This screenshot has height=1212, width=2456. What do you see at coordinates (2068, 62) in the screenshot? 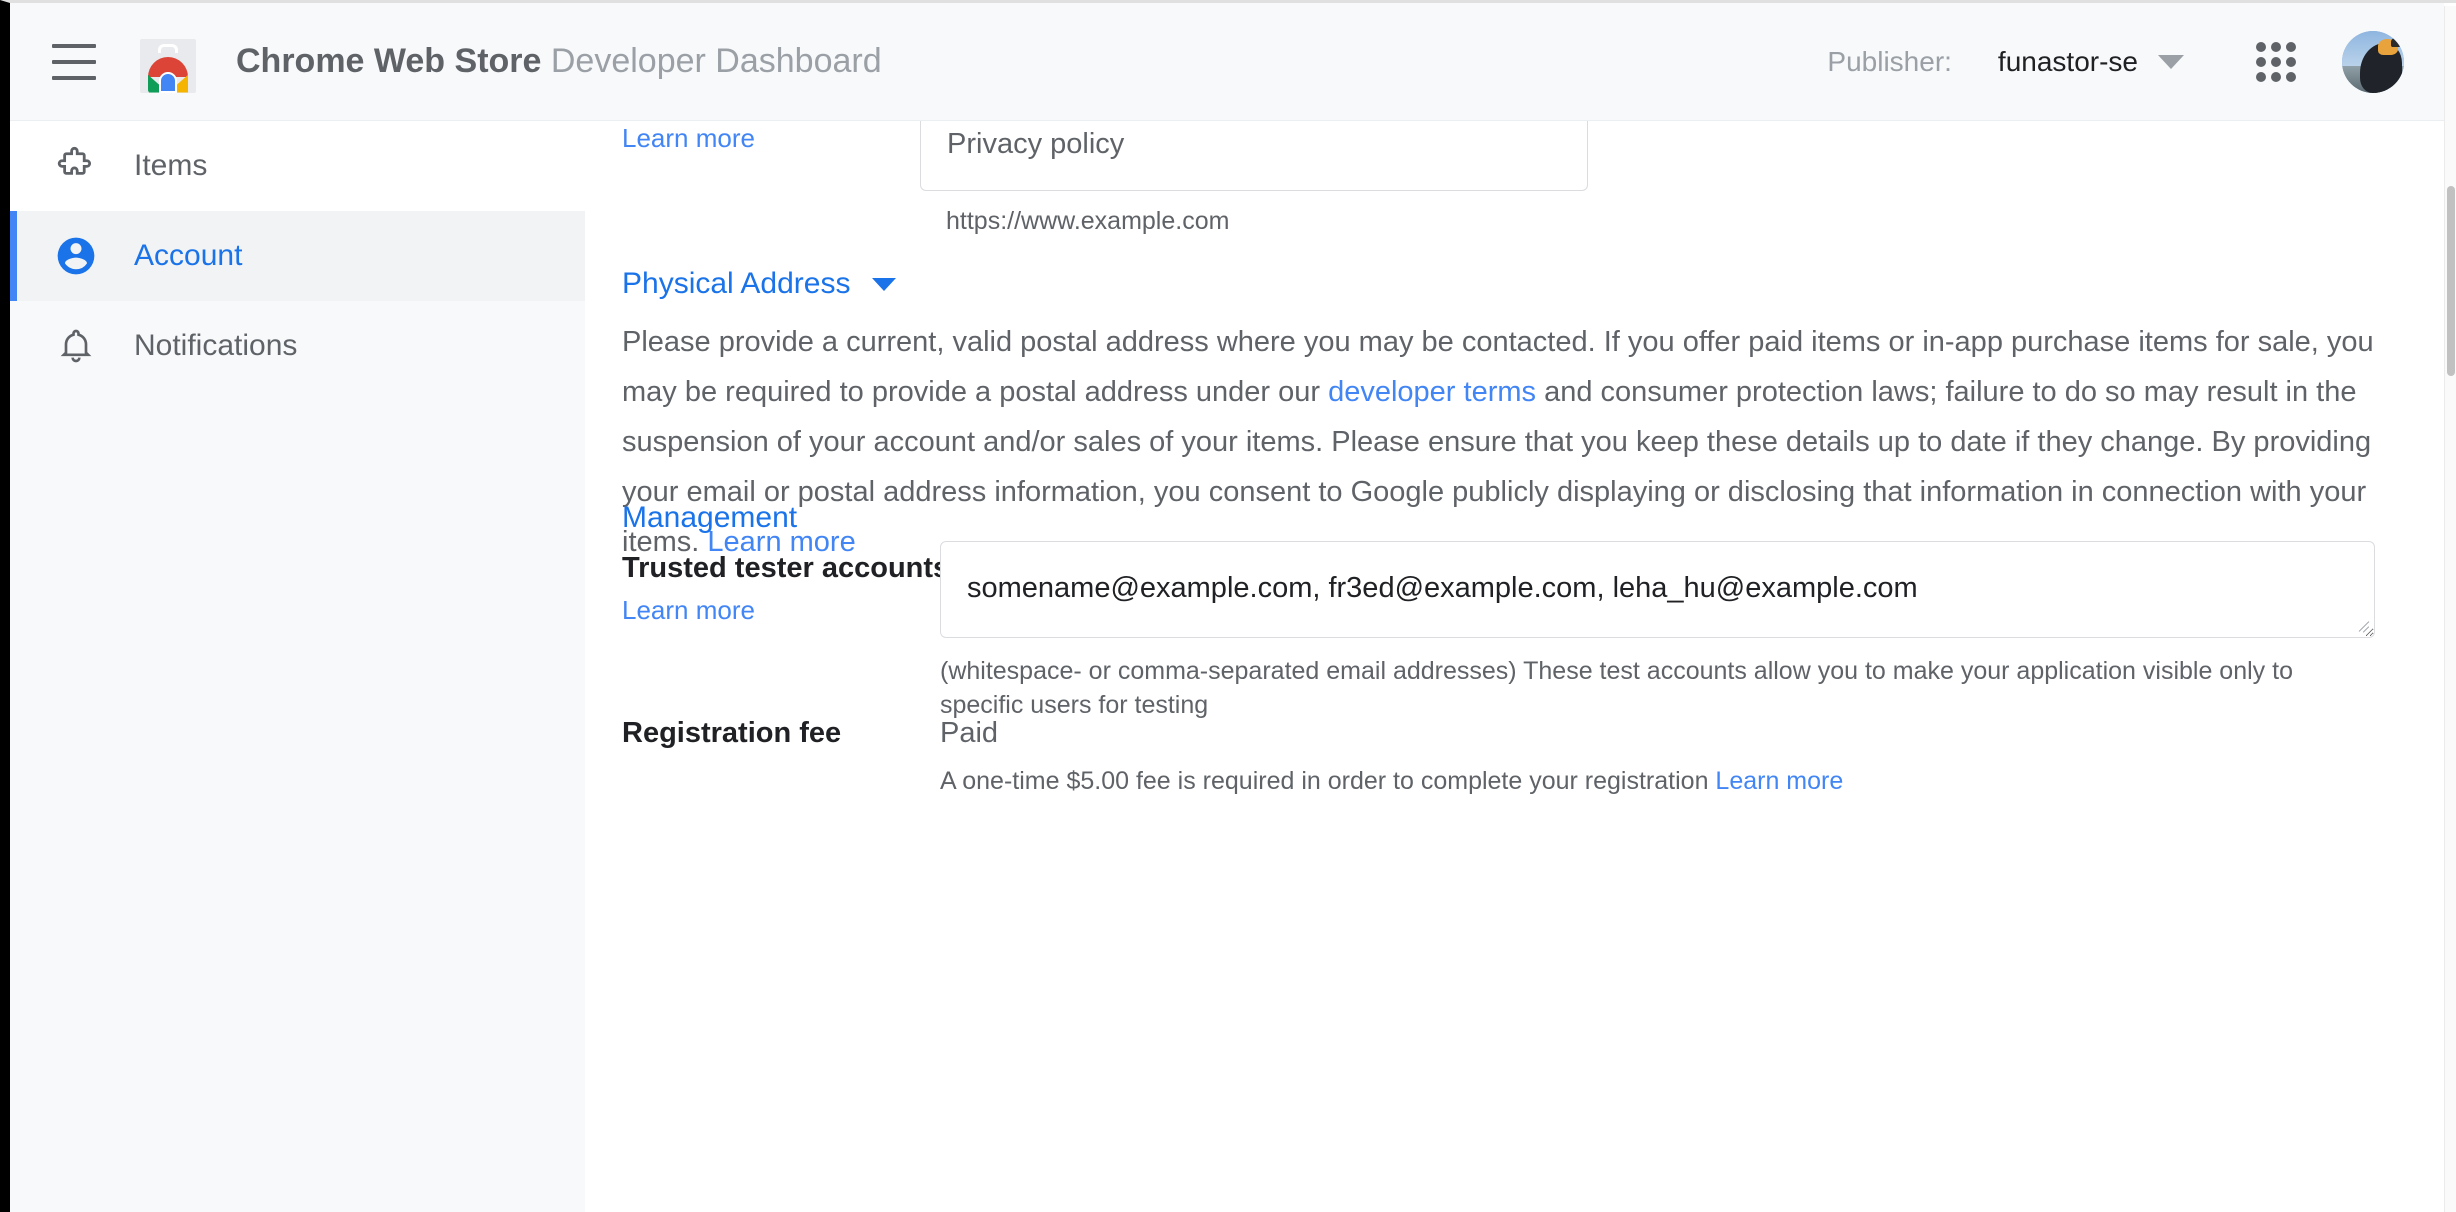
I see `publisher-value: funastor-se` at bounding box center [2068, 62].